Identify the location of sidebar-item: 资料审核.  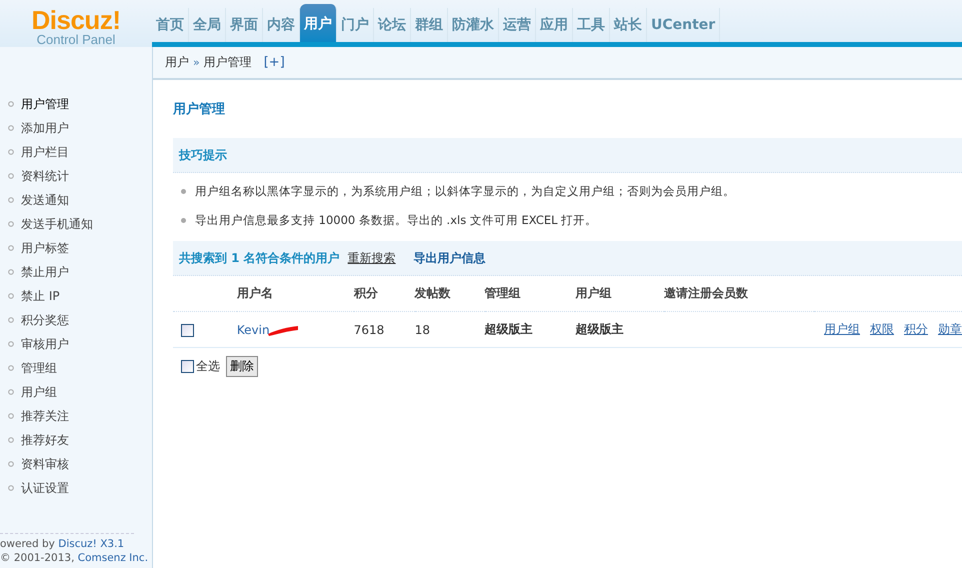
(76, 464).